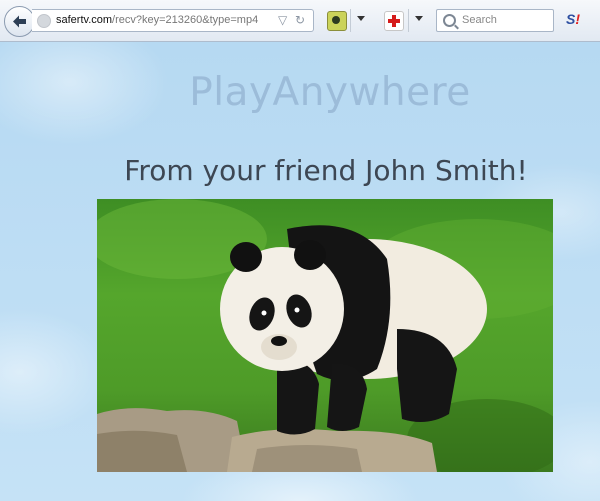 Image resolution: width=600 pixels, height=501 pixels. Describe the element at coordinates (337, 21) in the screenshot. I see `eye-extension-icon` at that location.